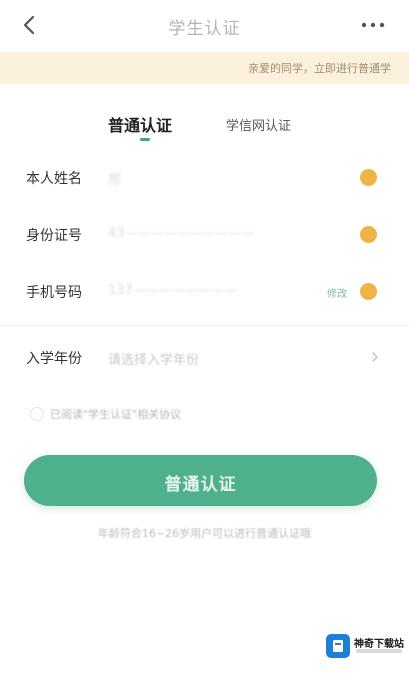  What do you see at coordinates (115, 180) in the screenshot?
I see `name-value: 邢` at bounding box center [115, 180].